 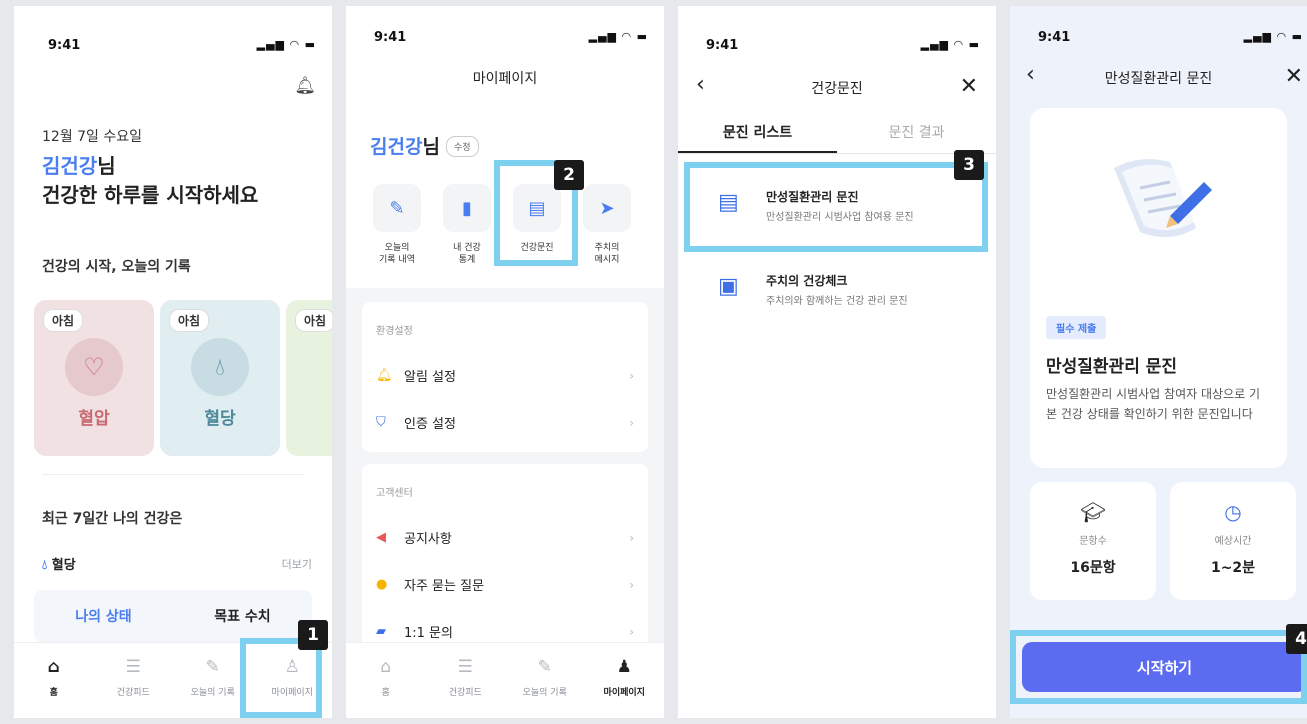 I want to click on heart-icon: ♡, so click(x=94, y=367).